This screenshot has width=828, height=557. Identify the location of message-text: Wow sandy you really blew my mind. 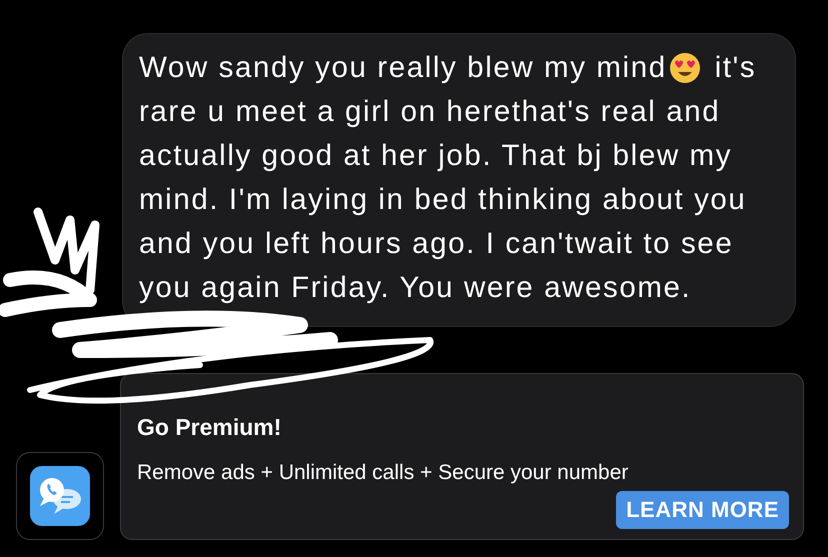
(403, 68).